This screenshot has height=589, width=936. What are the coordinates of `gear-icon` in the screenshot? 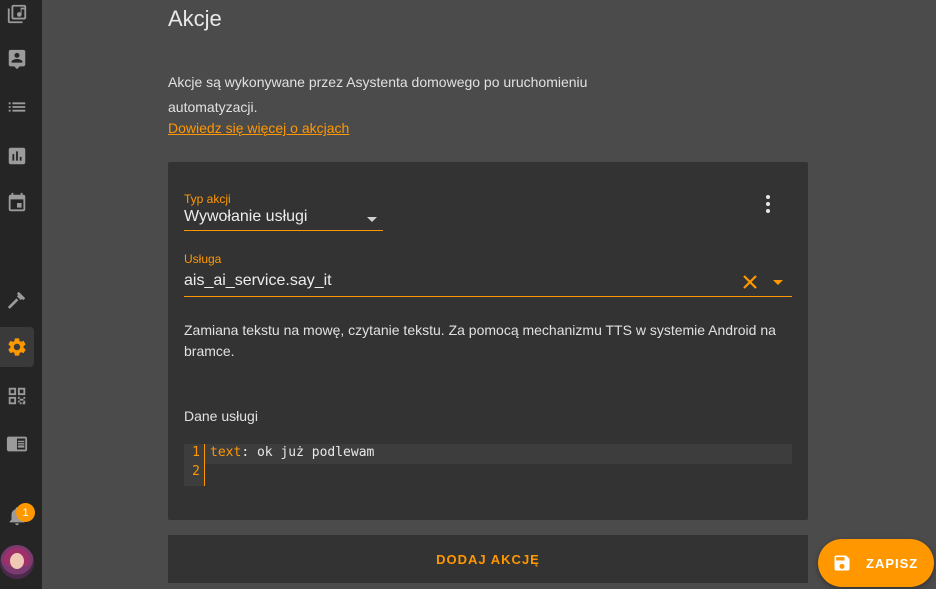 It's located at (17, 347).